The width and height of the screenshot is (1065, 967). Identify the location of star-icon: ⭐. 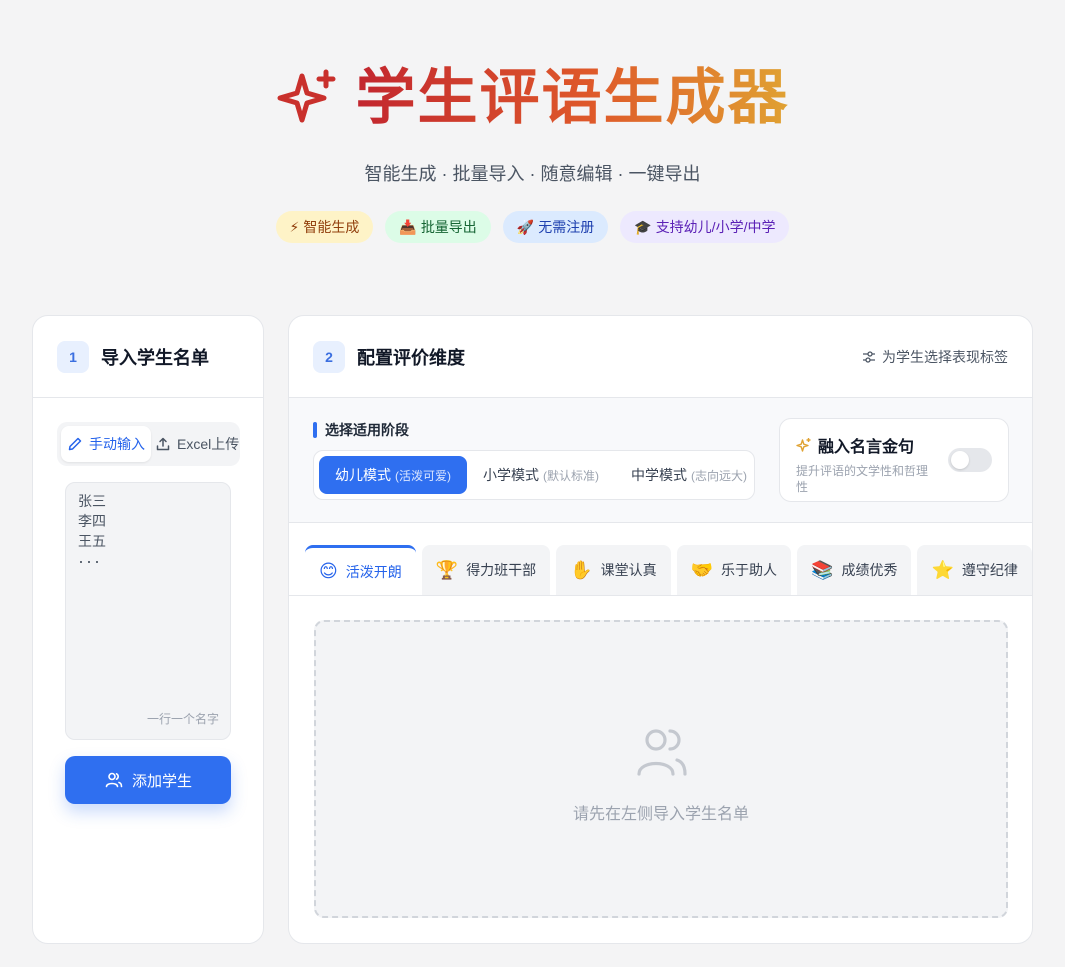
(942, 570).